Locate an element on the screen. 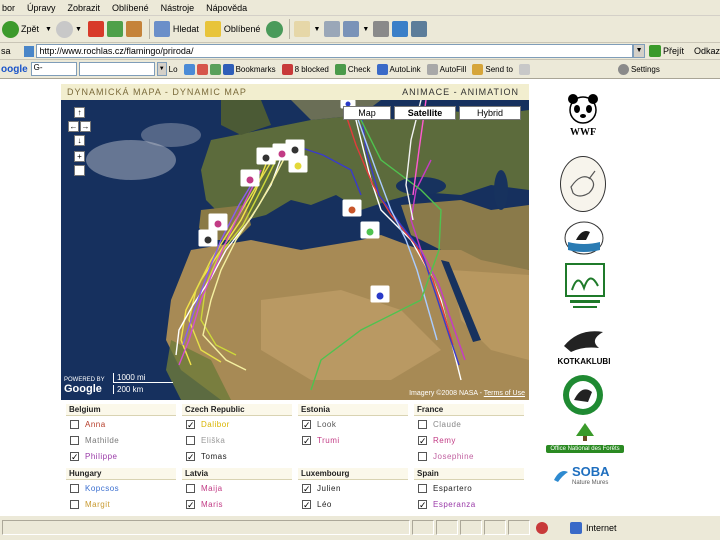 The height and width of the screenshot is (540, 720). bird-row: Léo is located at coordinates (353, 504).